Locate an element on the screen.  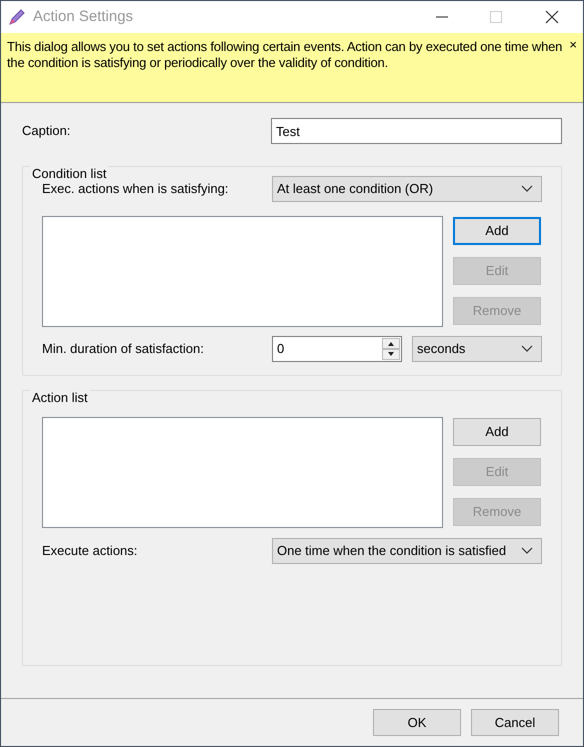
spin-box: 0 is located at coordinates (337, 349).